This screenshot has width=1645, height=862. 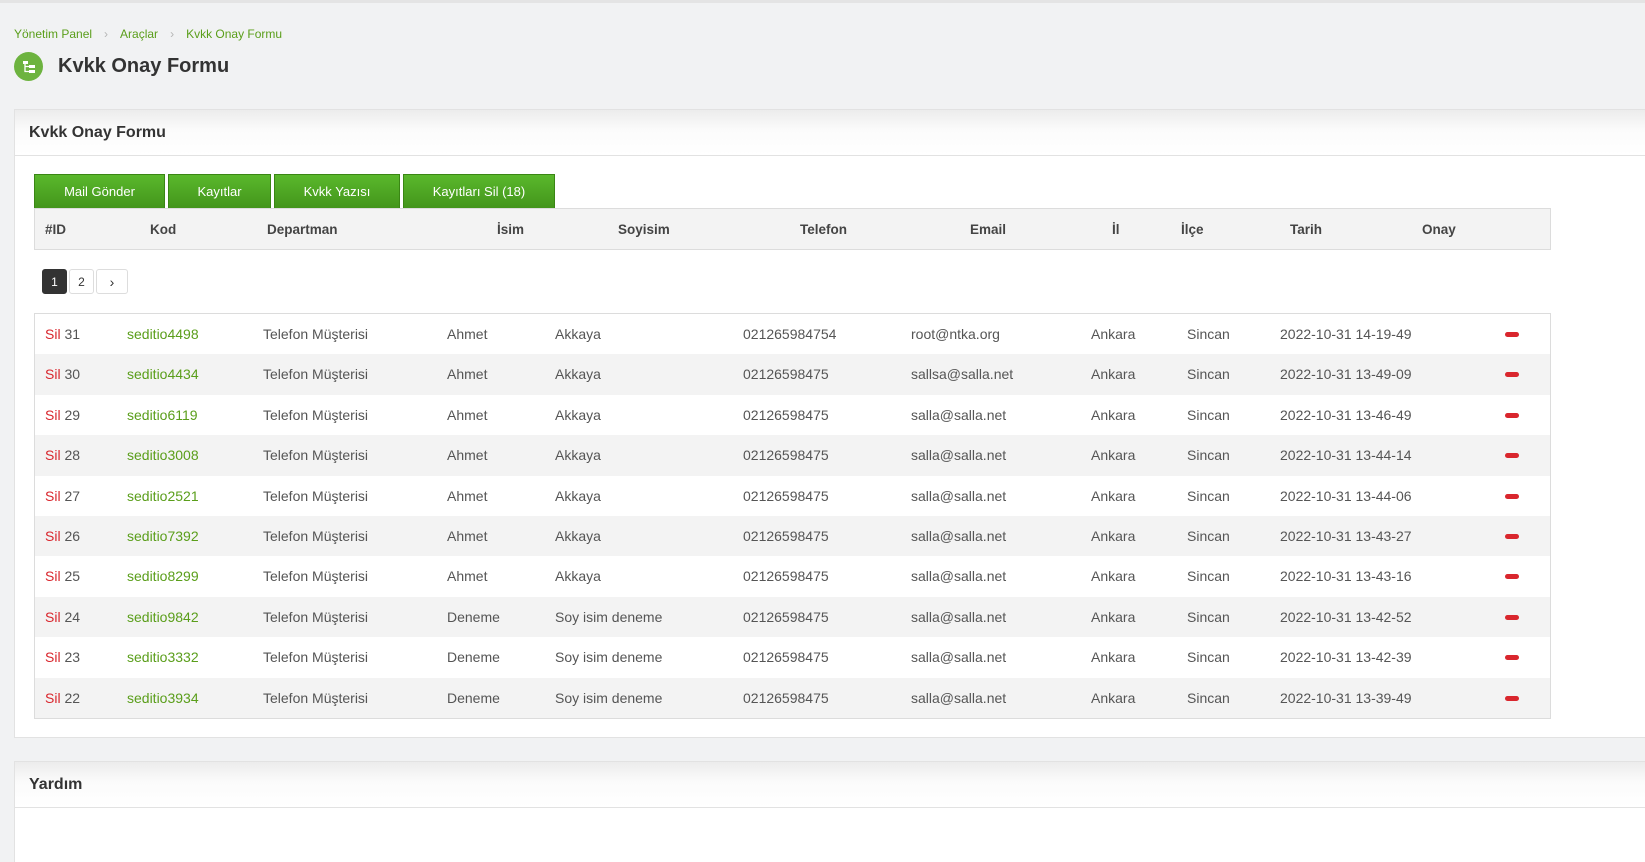 I want to click on record-code: seditio8299, so click(x=163, y=576).